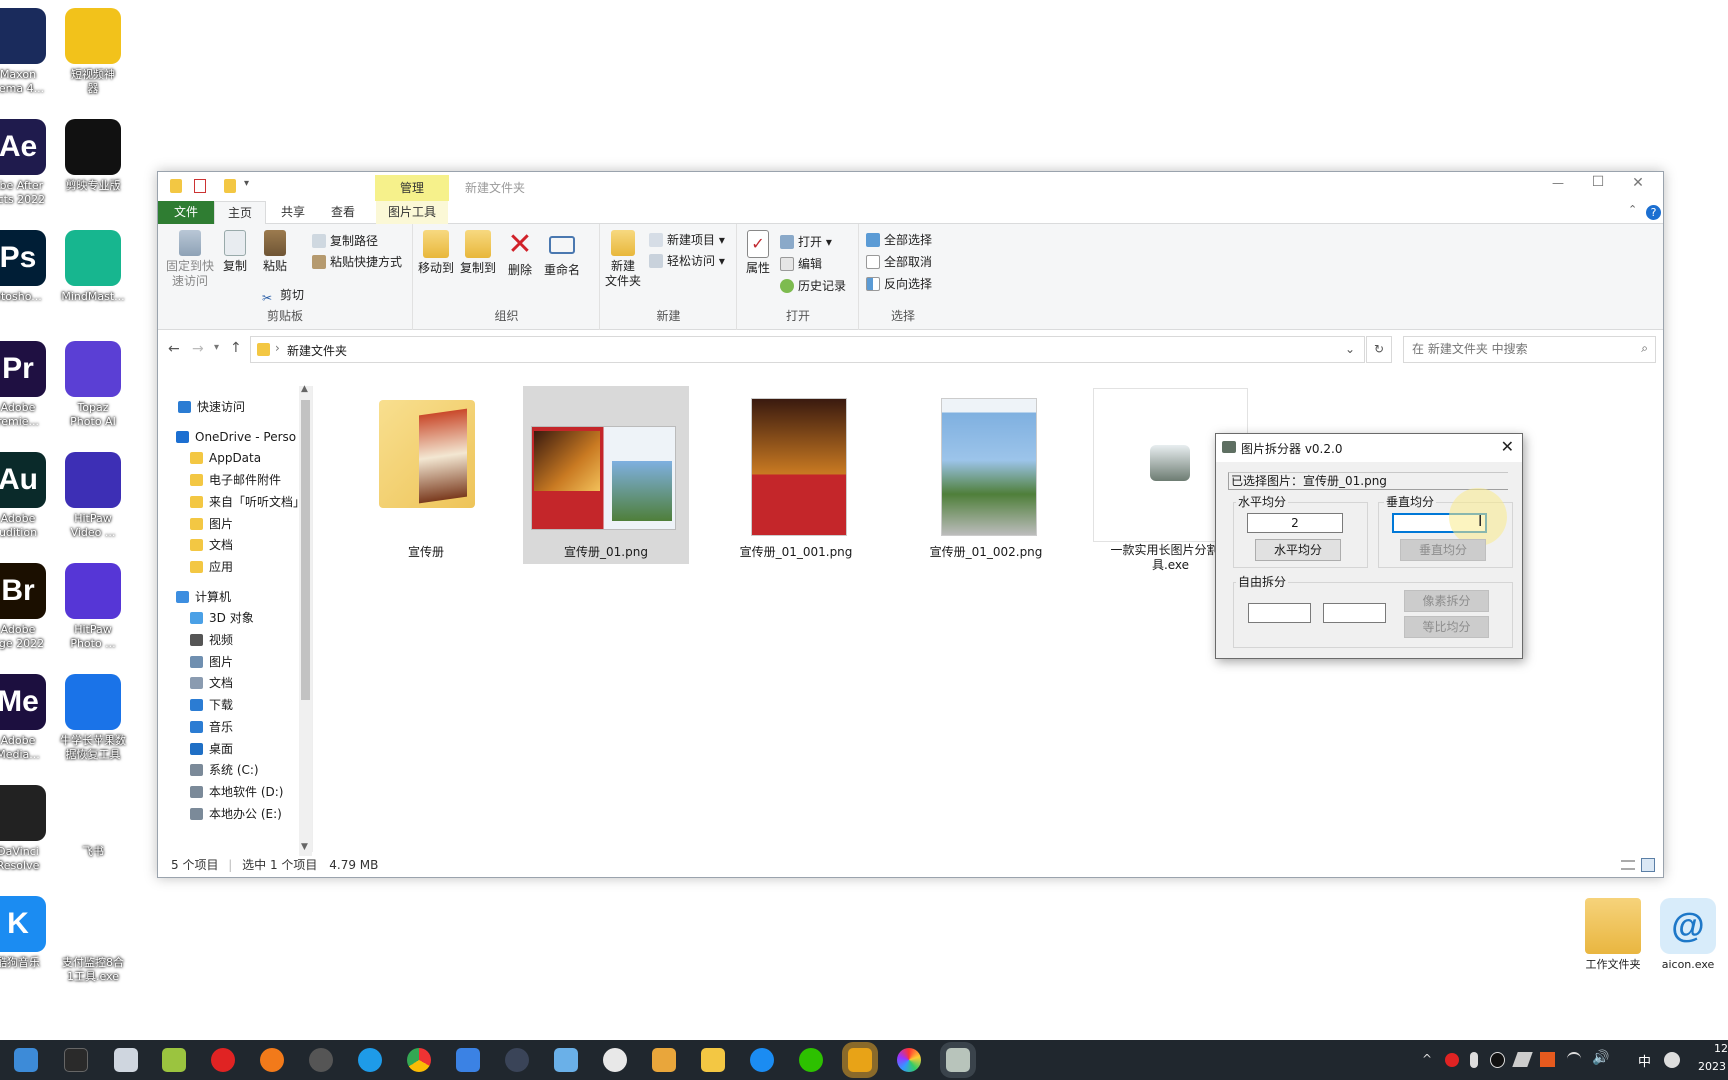 The width and height of the screenshot is (1728, 1080). I want to click on copy-to-button: 复制到, so click(478, 253).